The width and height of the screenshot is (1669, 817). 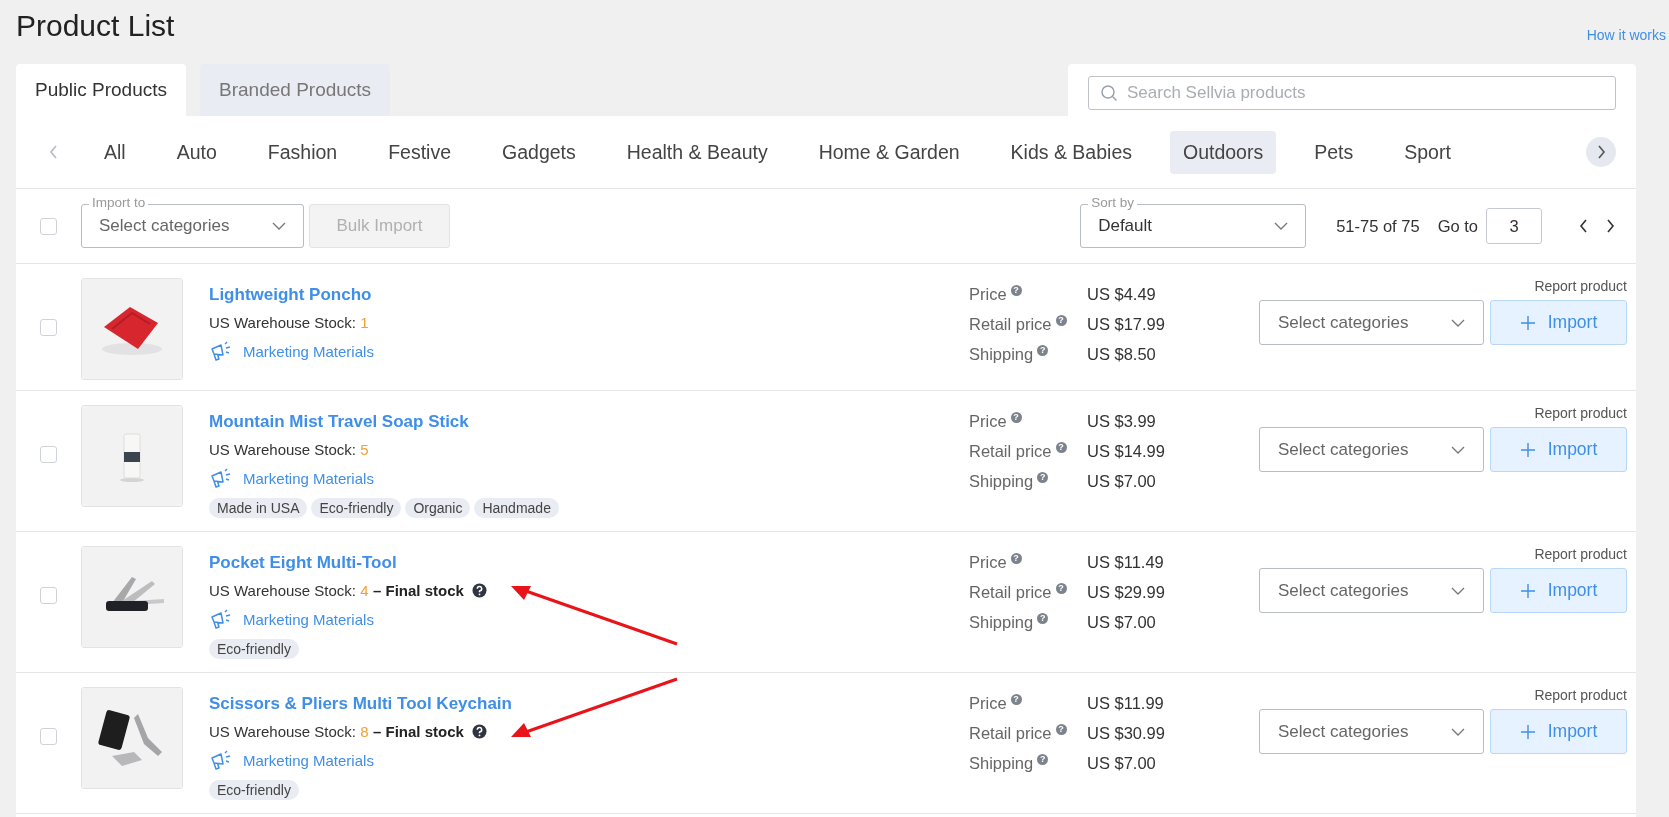 What do you see at coordinates (1334, 152) in the screenshot?
I see `category-tab: Pets` at bounding box center [1334, 152].